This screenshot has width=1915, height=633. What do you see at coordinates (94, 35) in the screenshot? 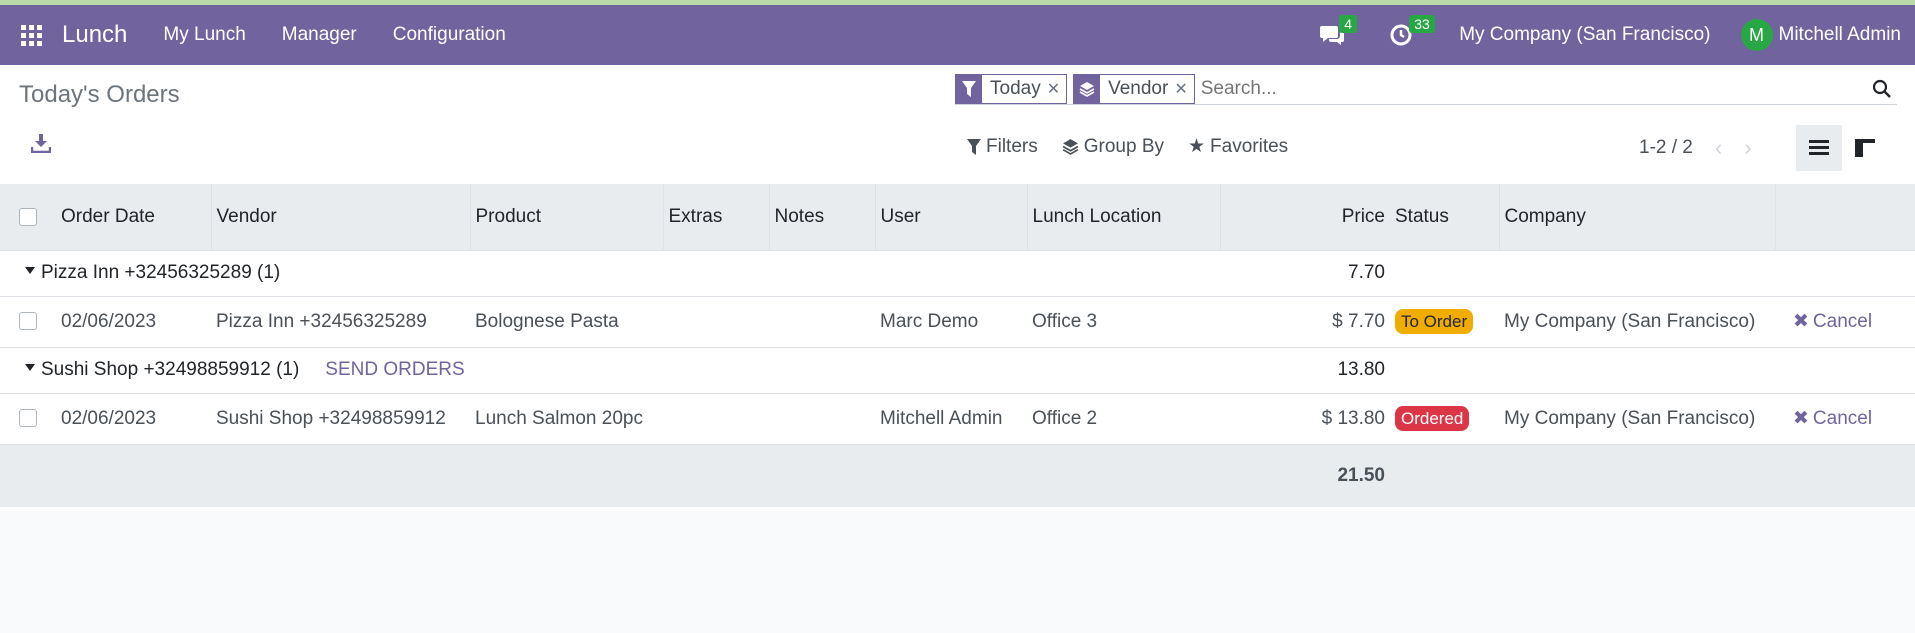
I see `app-name: Lunch` at bounding box center [94, 35].